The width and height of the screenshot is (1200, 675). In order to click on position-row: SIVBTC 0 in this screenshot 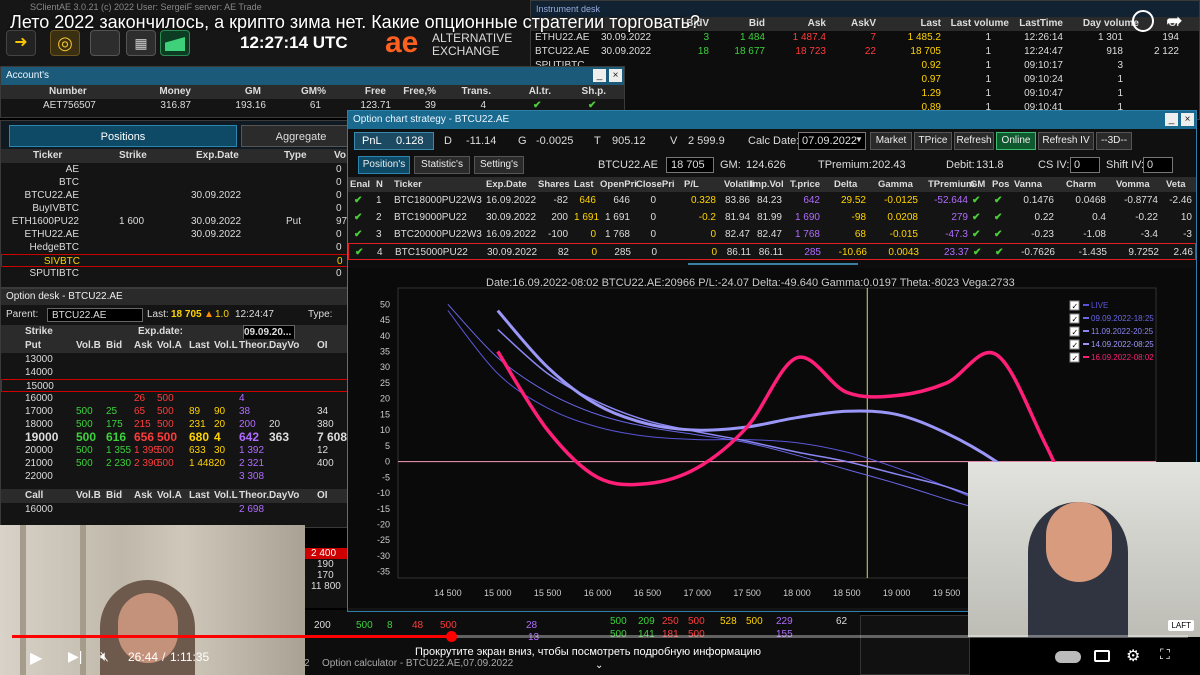, I will do `click(175, 260)`.